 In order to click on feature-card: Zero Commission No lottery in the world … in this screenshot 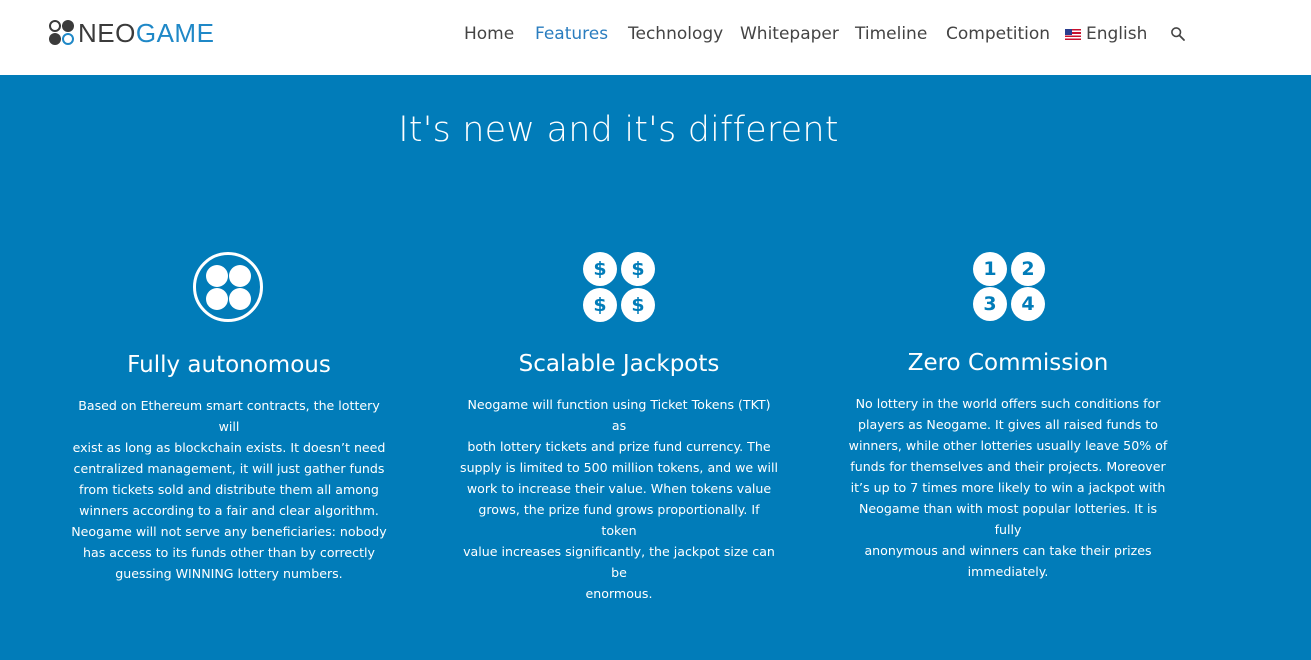, I will do `click(1008, 466)`.